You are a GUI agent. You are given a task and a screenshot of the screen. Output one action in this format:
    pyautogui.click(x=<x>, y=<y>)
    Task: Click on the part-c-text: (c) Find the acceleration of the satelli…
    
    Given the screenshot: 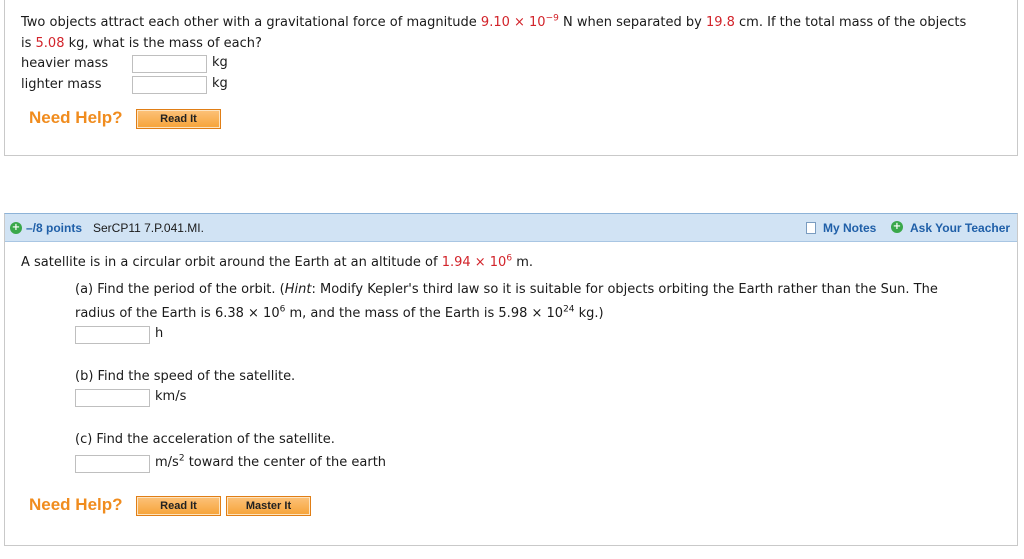 What is the action you would take?
    pyautogui.click(x=205, y=439)
    